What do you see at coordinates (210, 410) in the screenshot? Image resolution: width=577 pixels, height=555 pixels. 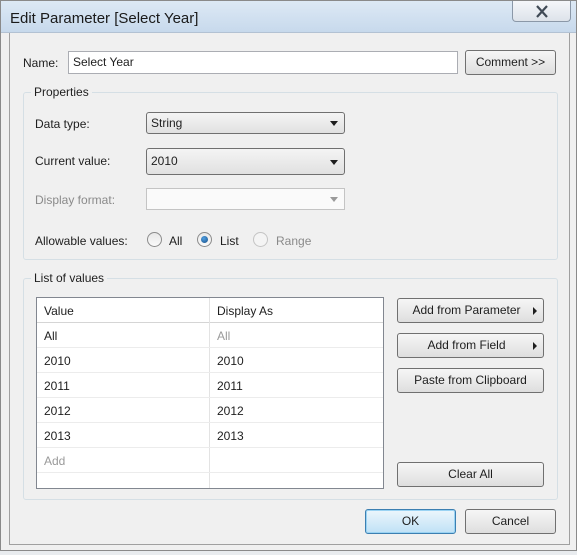 I see `table-row: 2012 2012` at bounding box center [210, 410].